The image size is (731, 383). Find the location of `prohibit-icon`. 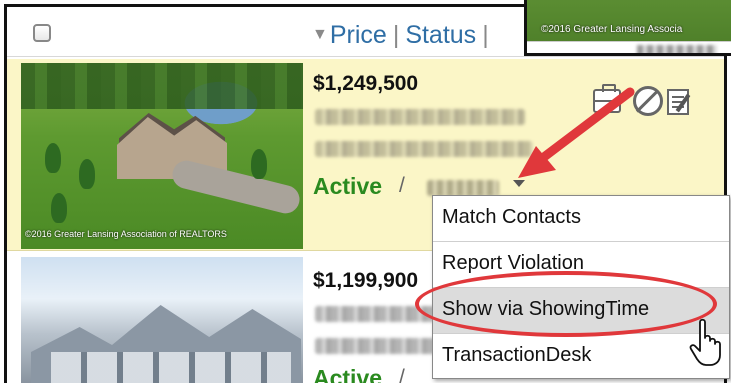

prohibit-icon is located at coordinates (648, 101).